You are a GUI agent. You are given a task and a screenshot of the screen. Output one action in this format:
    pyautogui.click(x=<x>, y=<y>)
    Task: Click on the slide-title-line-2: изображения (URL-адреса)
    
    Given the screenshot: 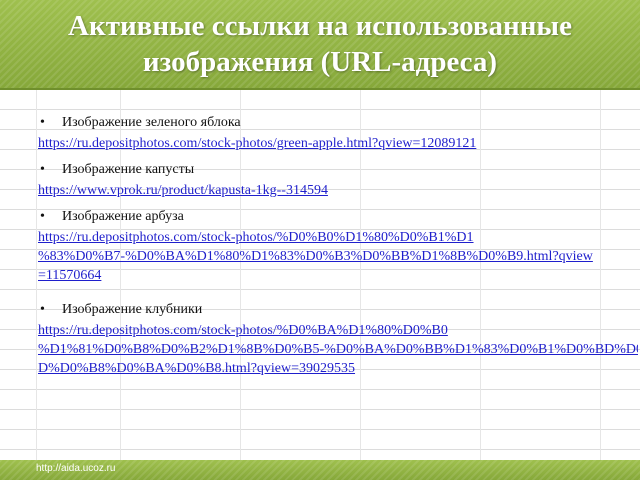 What is the action you would take?
    pyautogui.click(x=320, y=62)
    